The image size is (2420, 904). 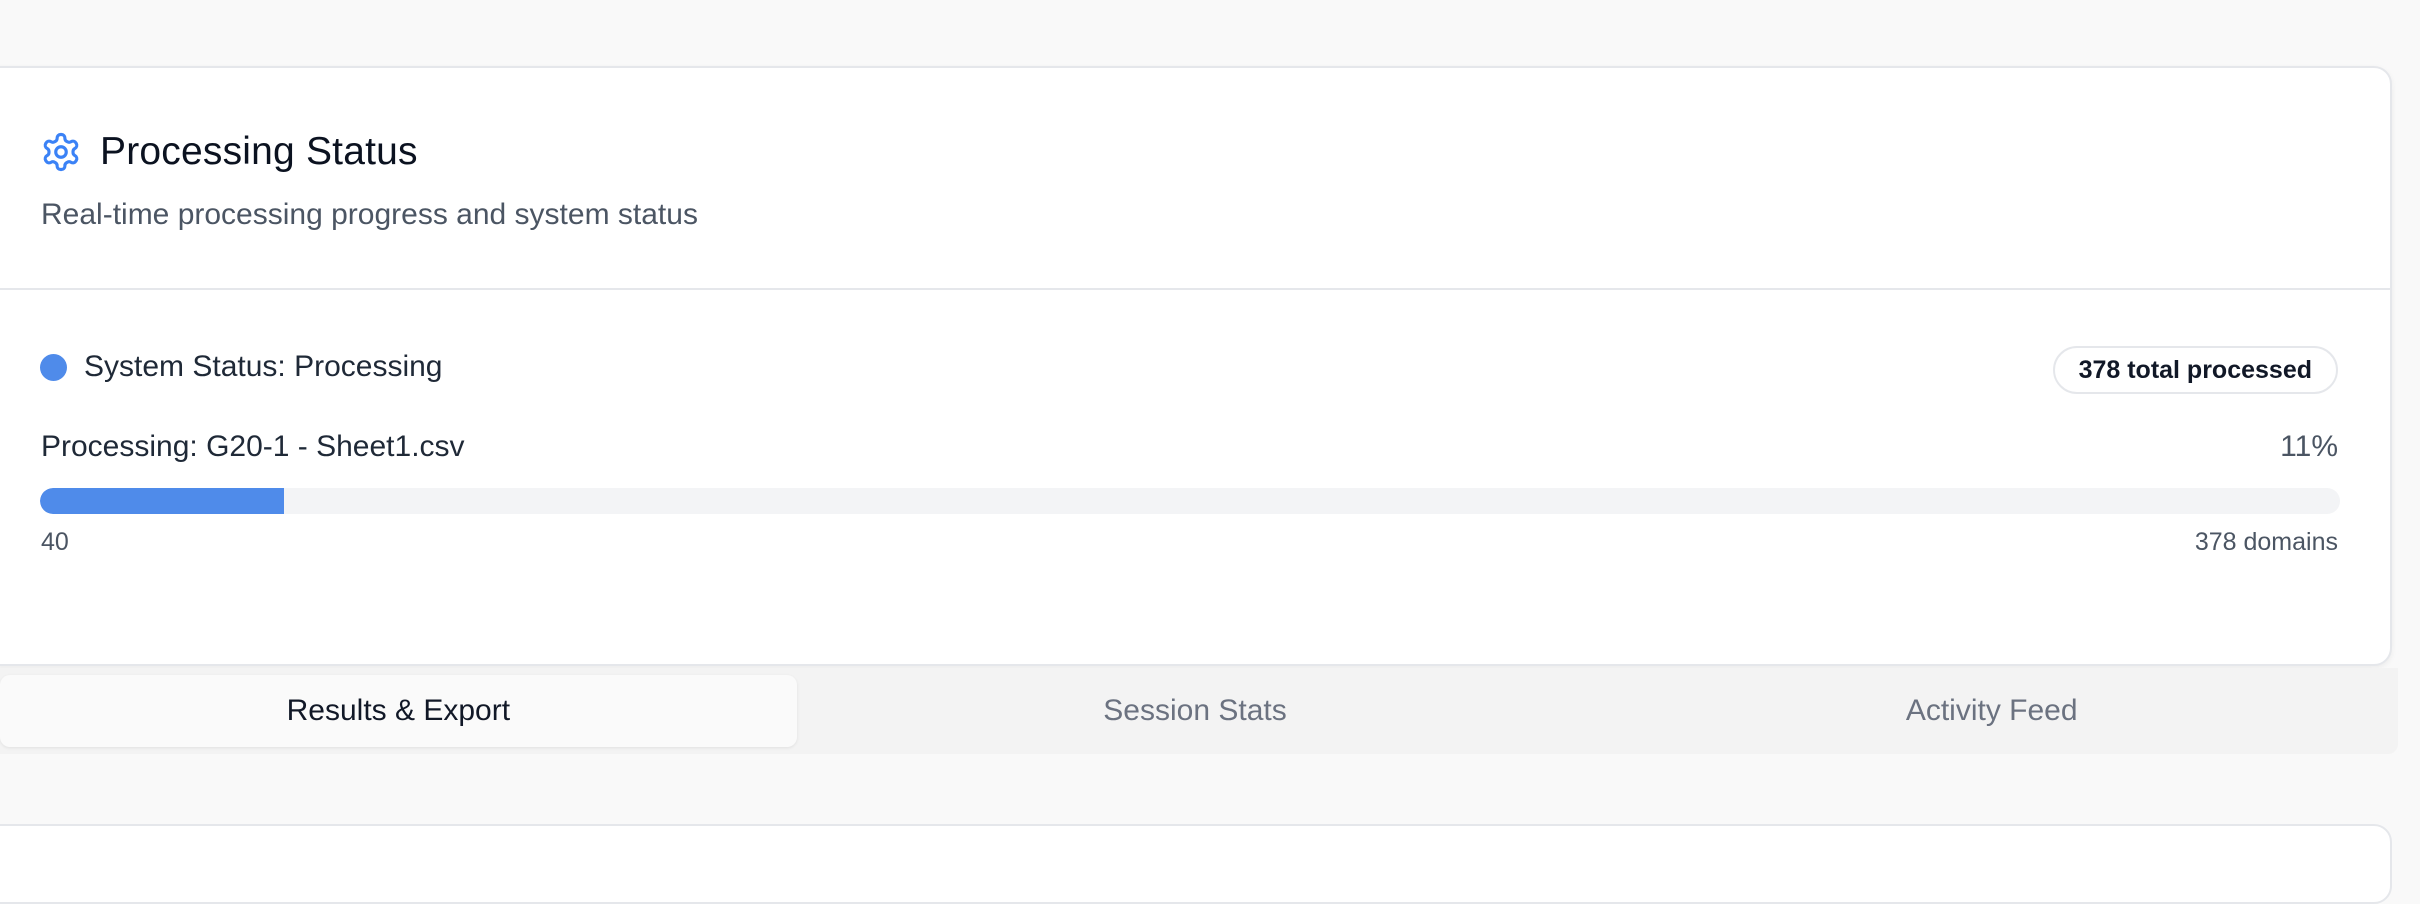 I want to click on status-indicator-dot, so click(x=53, y=367).